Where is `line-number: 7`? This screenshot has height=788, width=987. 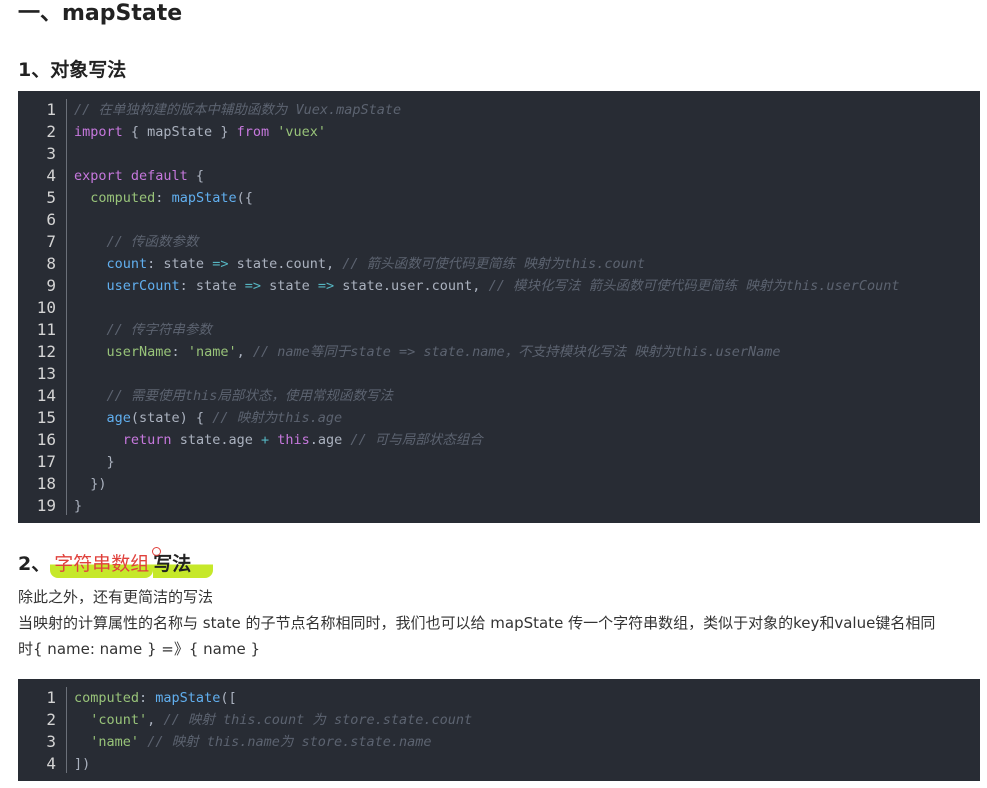 line-number: 7 is located at coordinates (51, 241).